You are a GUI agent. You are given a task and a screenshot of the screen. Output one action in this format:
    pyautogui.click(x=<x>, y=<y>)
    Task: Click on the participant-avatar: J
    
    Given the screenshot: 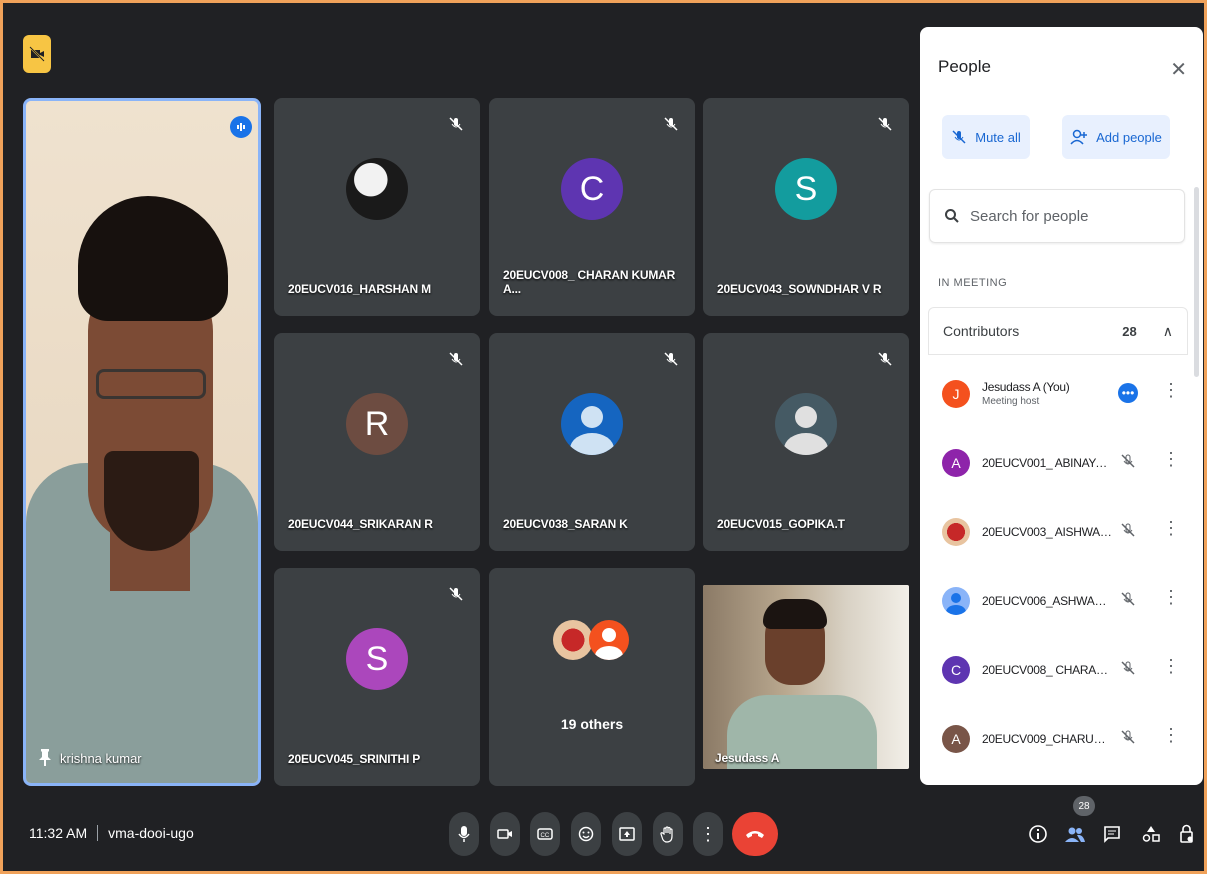 What is the action you would take?
    pyautogui.click(x=956, y=393)
    